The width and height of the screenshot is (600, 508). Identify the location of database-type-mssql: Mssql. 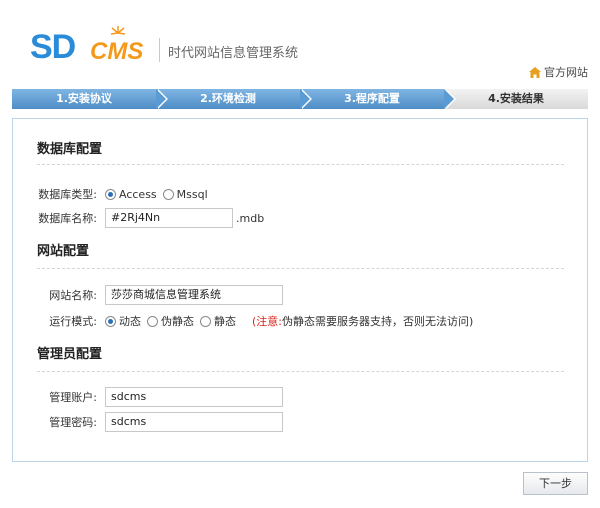
(185, 194).